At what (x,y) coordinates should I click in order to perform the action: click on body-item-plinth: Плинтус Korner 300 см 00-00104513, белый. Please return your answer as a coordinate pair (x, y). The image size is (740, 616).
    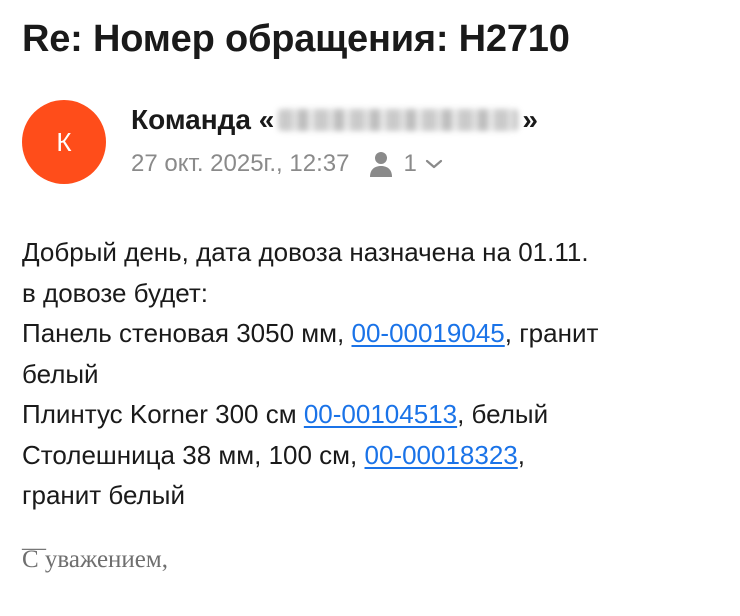
    Looking at the image, I should click on (372, 414).